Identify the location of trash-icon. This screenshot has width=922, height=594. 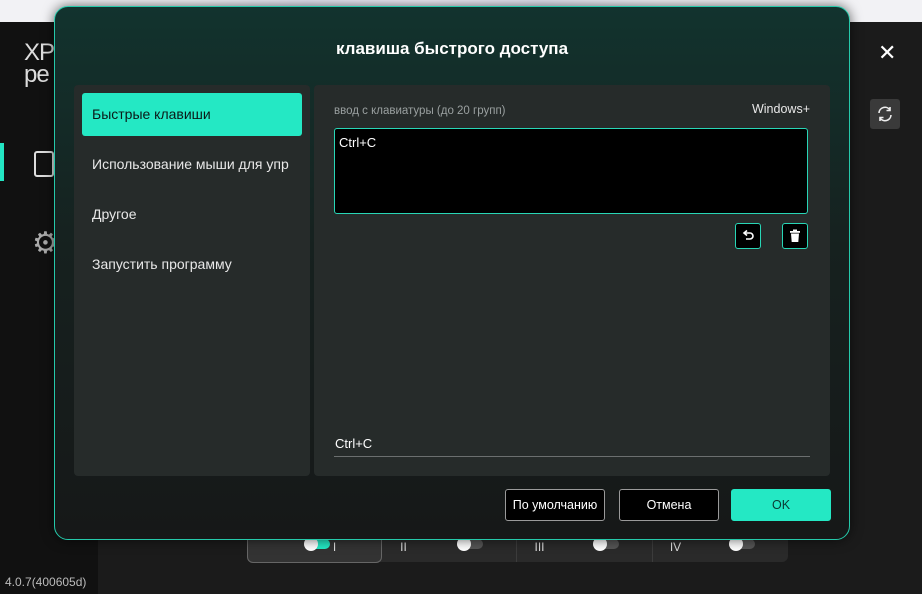
(795, 235).